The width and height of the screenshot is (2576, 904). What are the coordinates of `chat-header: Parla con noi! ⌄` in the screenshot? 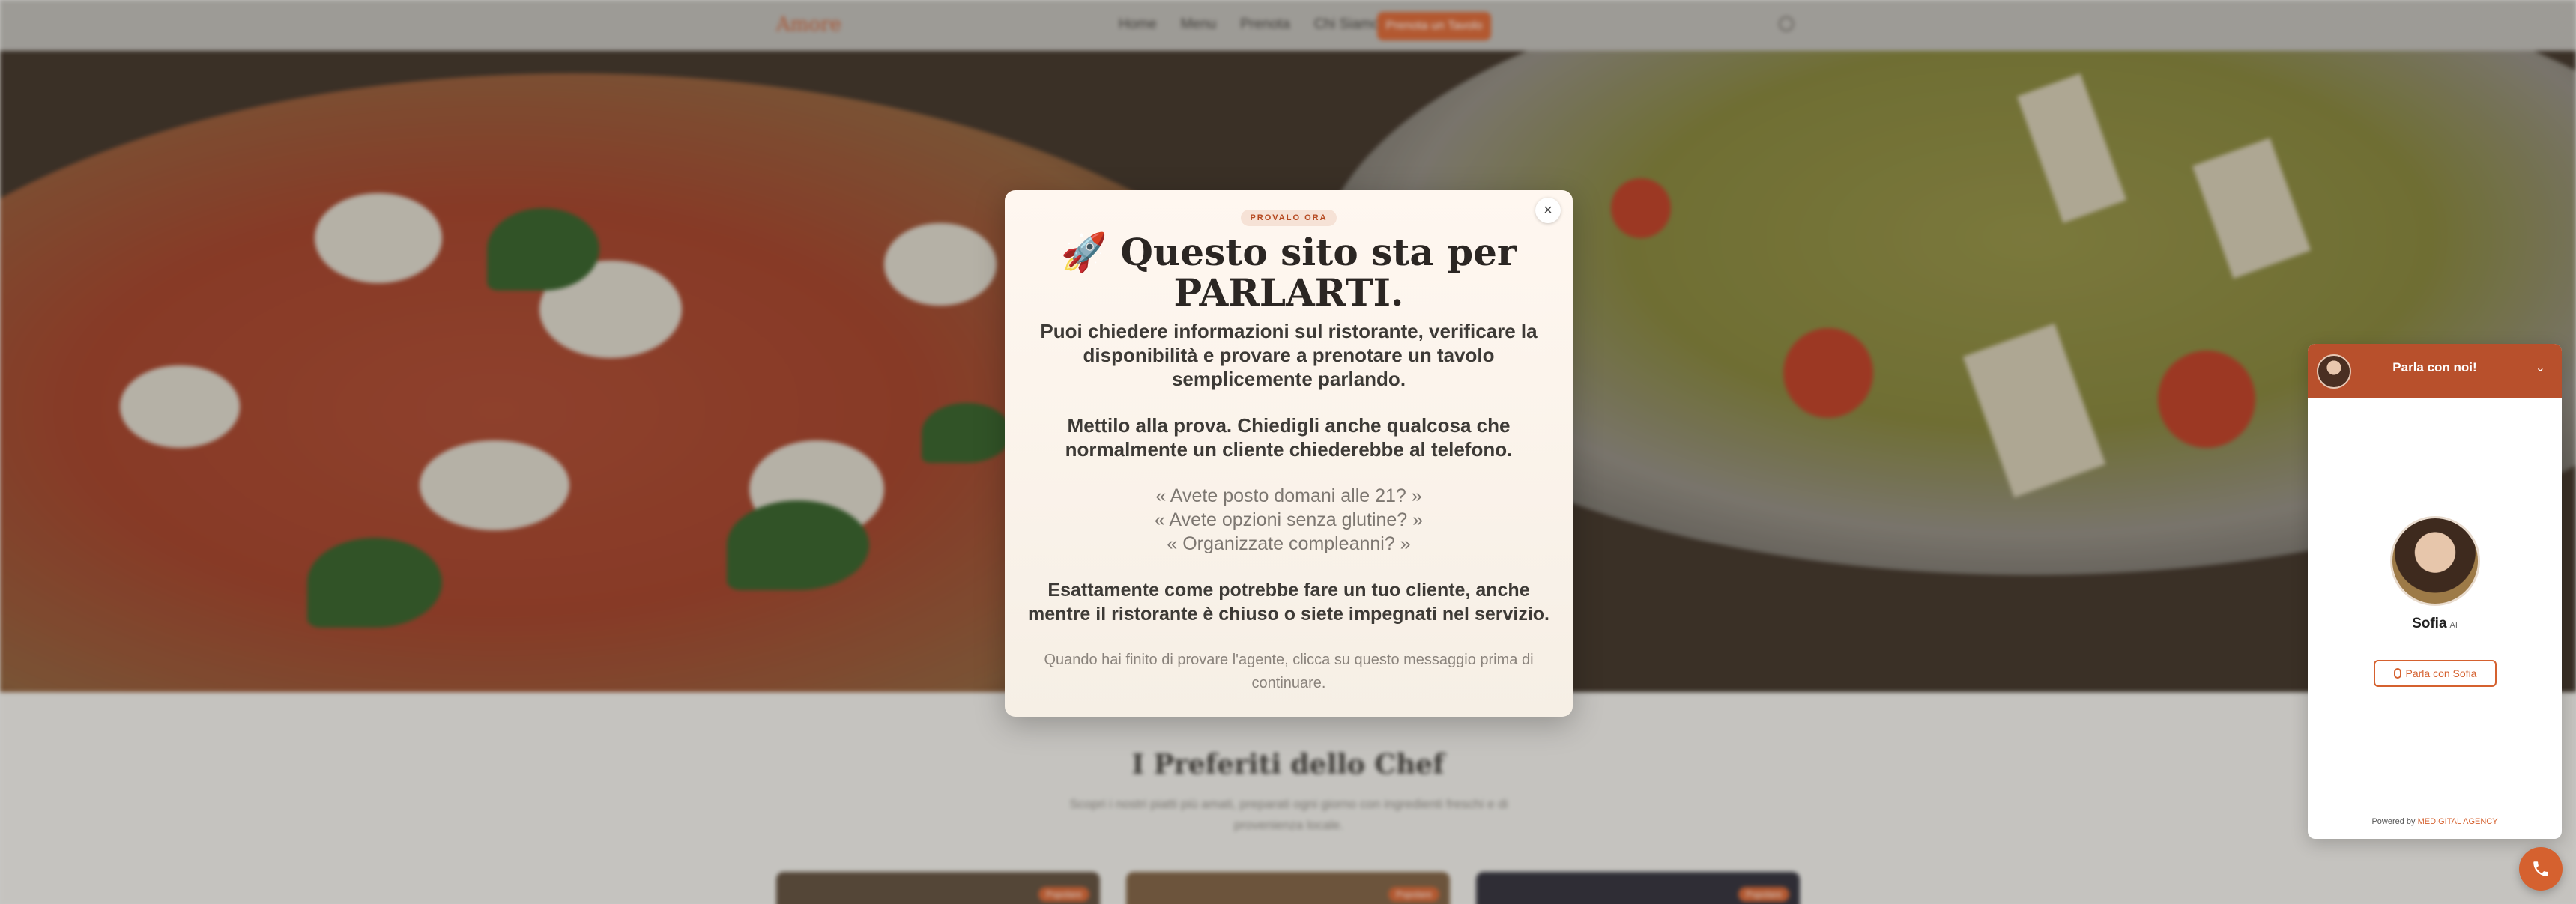 It's located at (2435, 371).